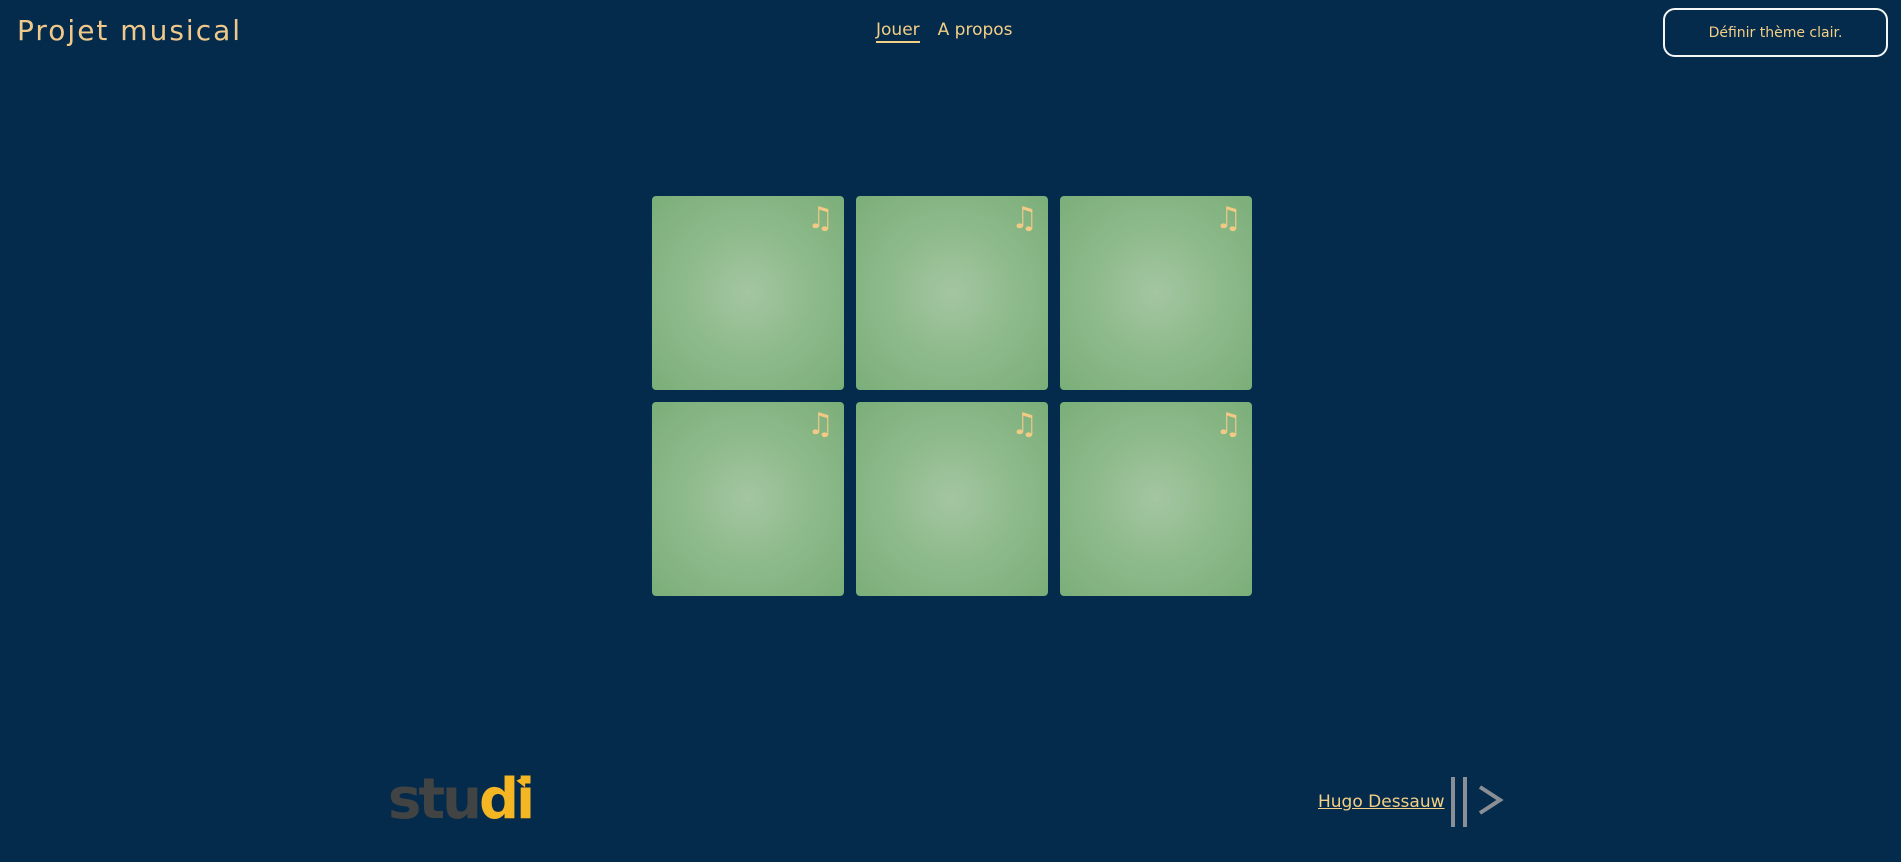 The height and width of the screenshot is (862, 1901). What do you see at coordinates (1156, 499) in the screenshot?
I see `music-tile-6: ♫` at bounding box center [1156, 499].